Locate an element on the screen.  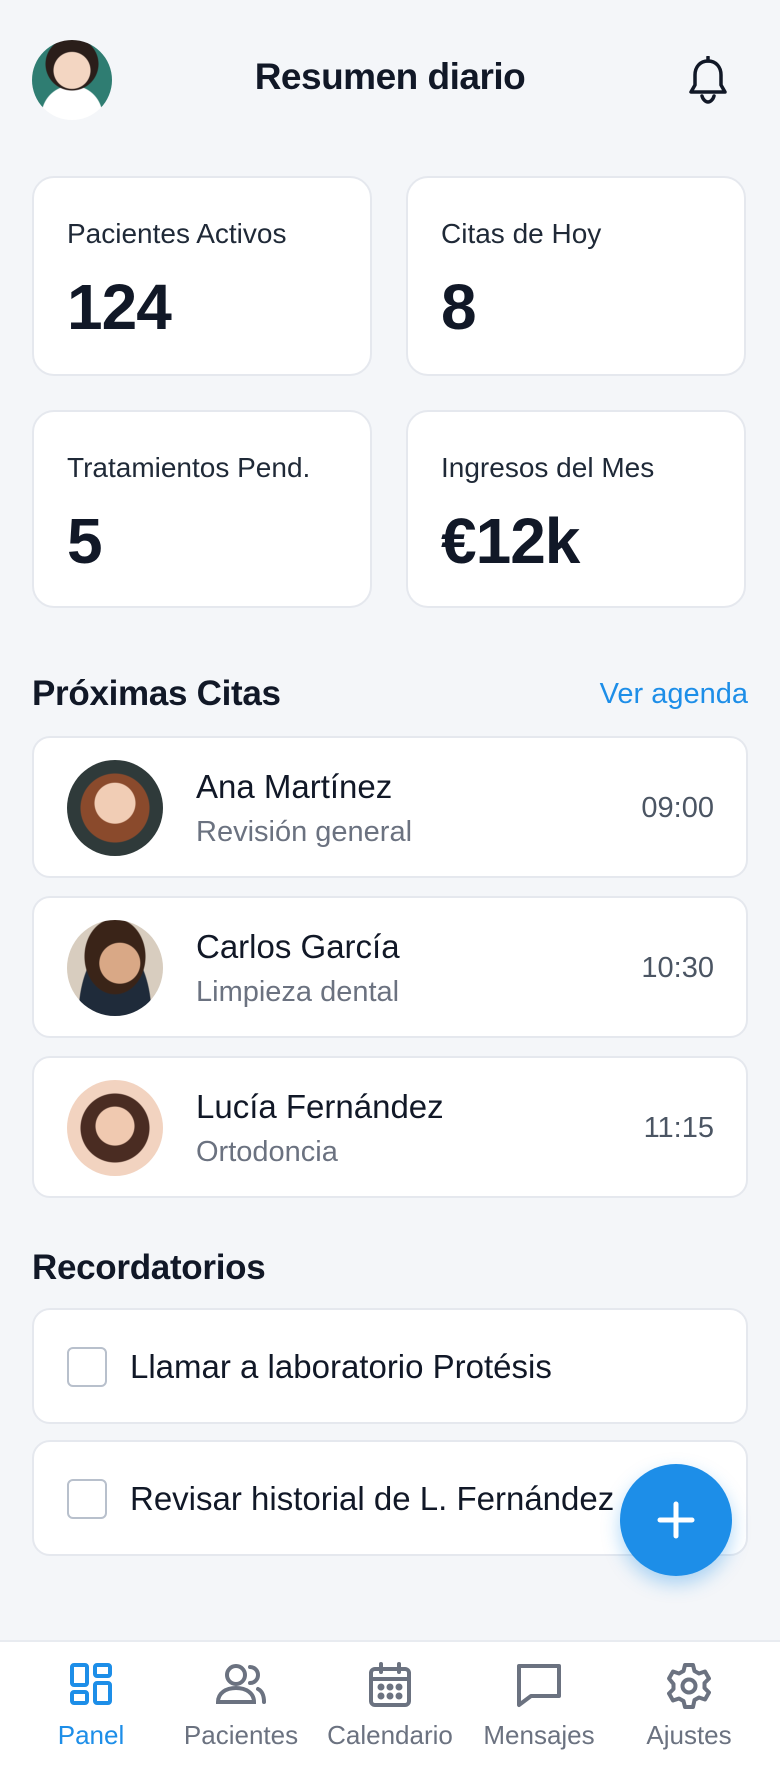
calendar-icon is located at coordinates (390, 1684).